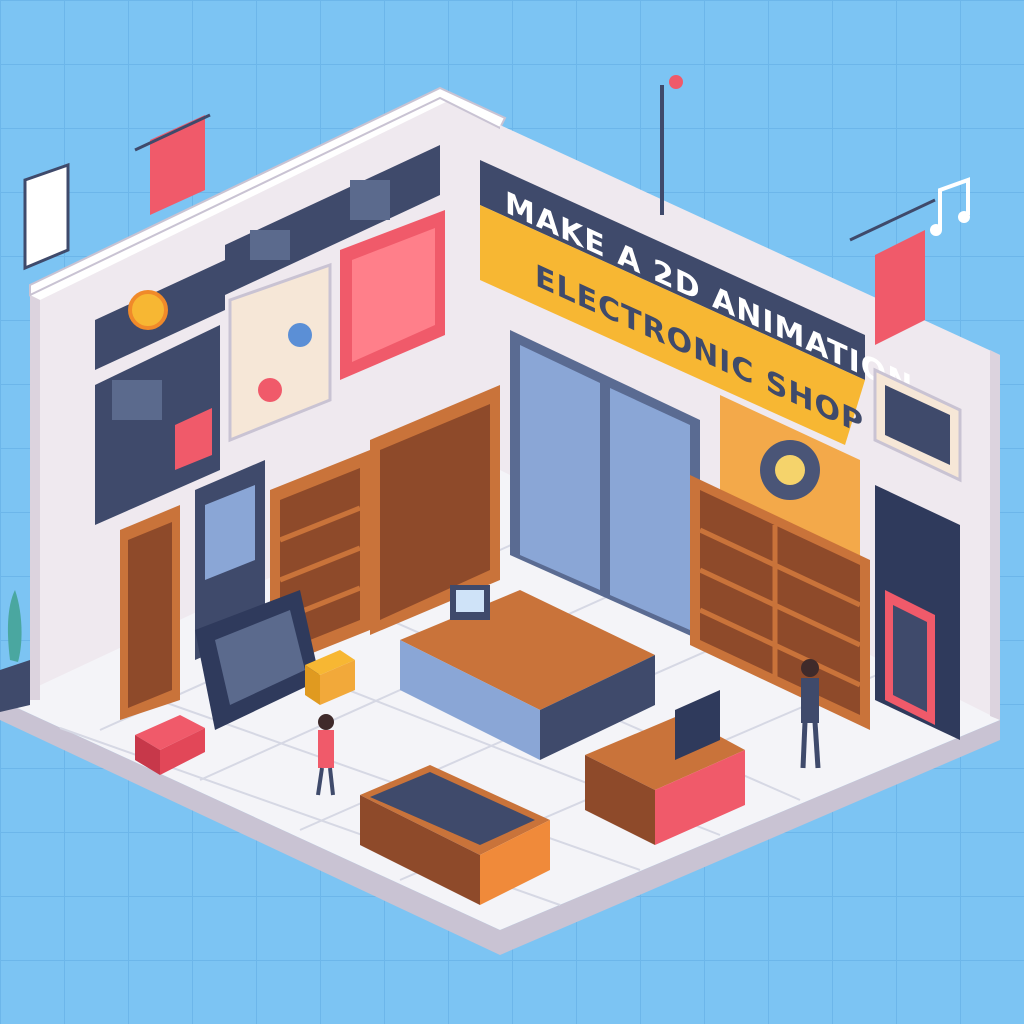 The height and width of the screenshot is (1024, 1024). What do you see at coordinates (917, 612) in the screenshot?
I see `right-door` at bounding box center [917, 612].